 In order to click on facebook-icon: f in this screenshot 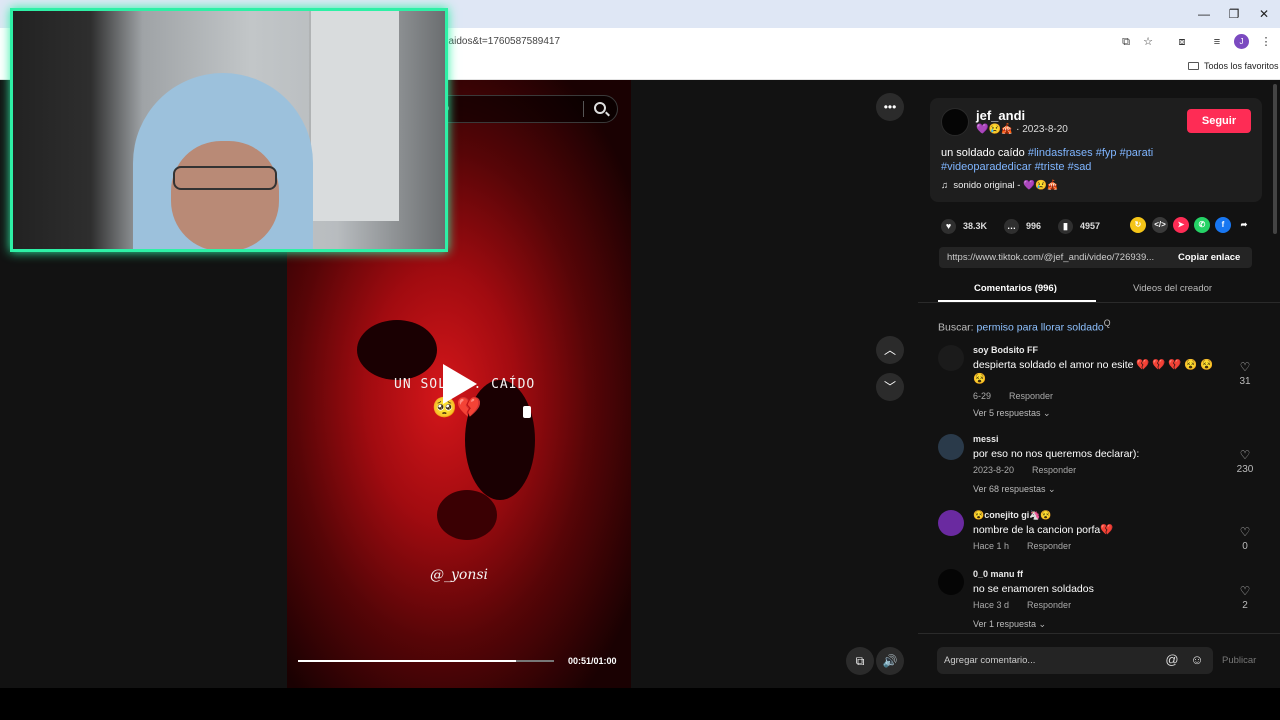, I will do `click(1223, 225)`.